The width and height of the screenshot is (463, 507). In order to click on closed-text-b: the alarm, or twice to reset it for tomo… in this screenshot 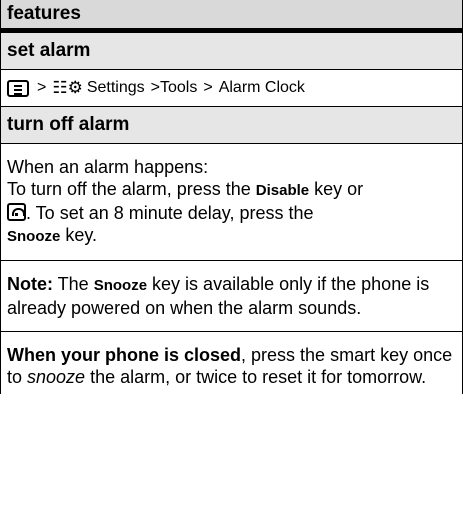, I will do `click(256, 377)`.